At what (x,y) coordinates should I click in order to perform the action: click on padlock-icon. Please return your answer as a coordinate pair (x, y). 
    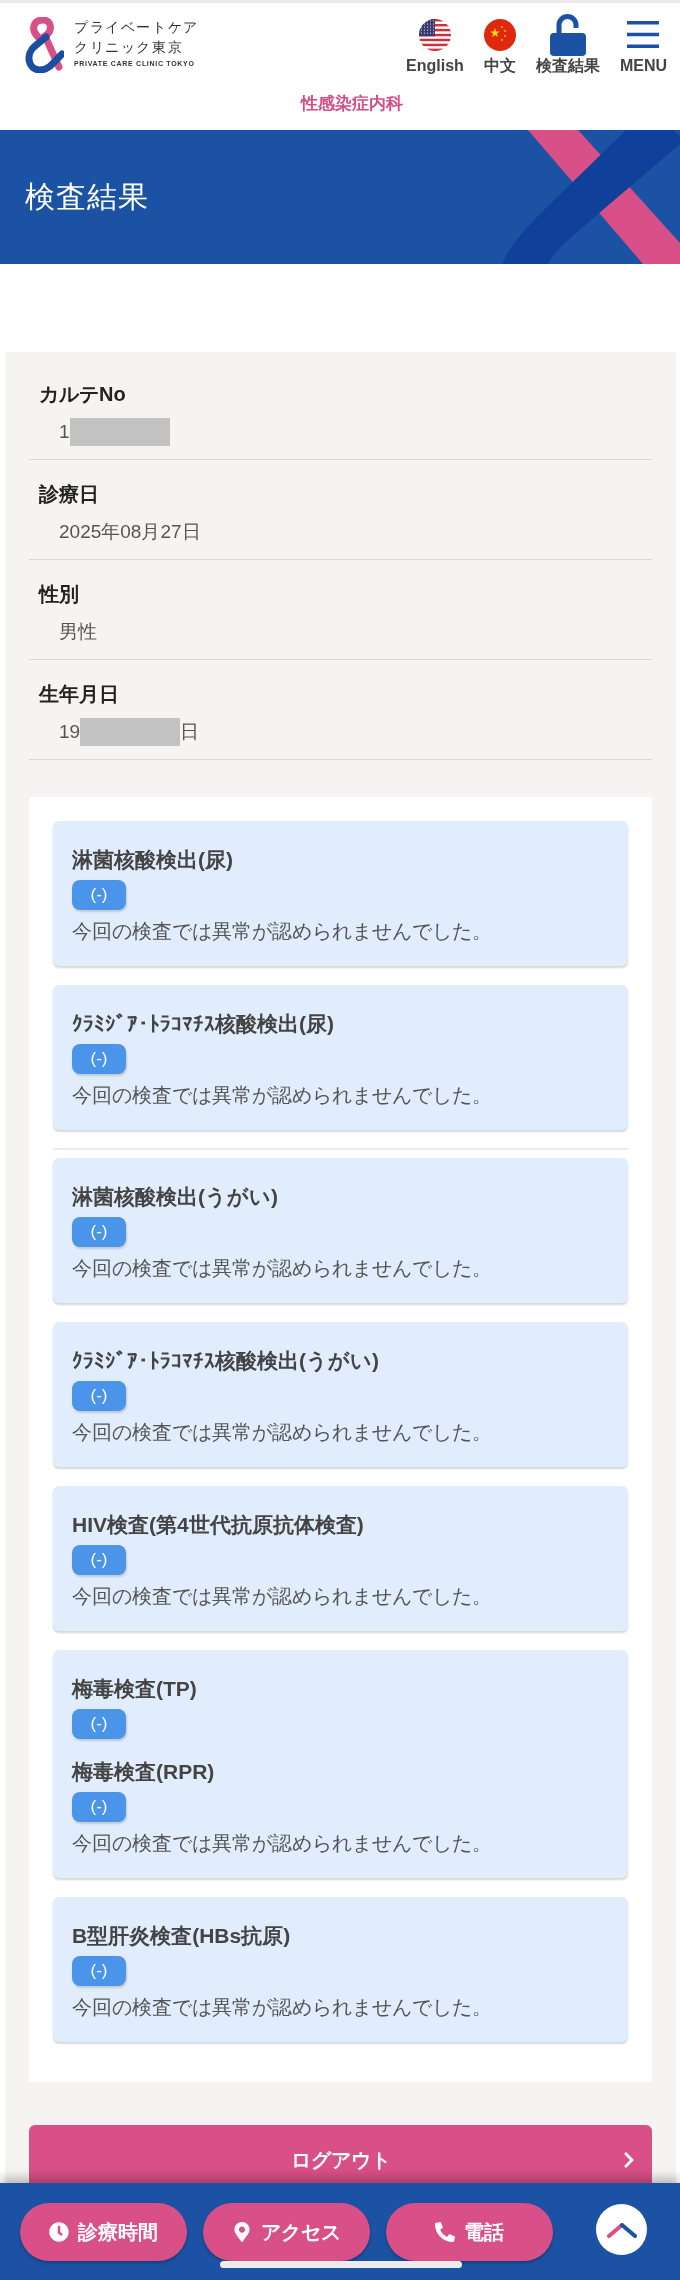
    Looking at the image, I should click on (567, 34).